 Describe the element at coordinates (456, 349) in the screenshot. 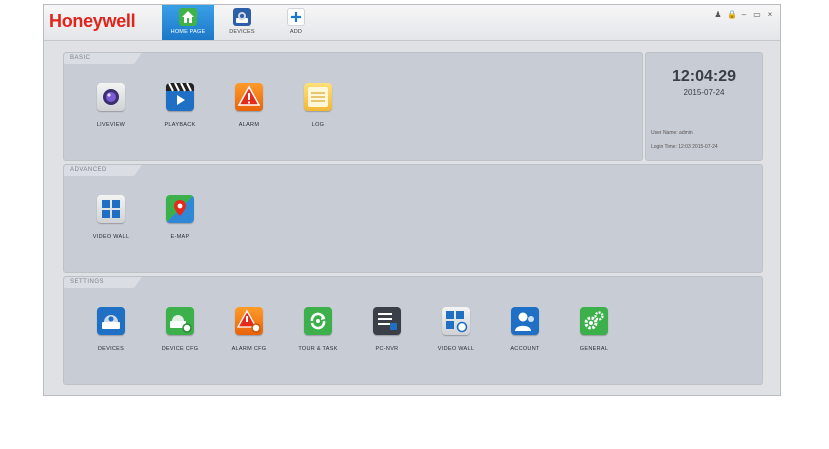

I see `video-wall-cfg-label: VIDEO WALL` at that location.